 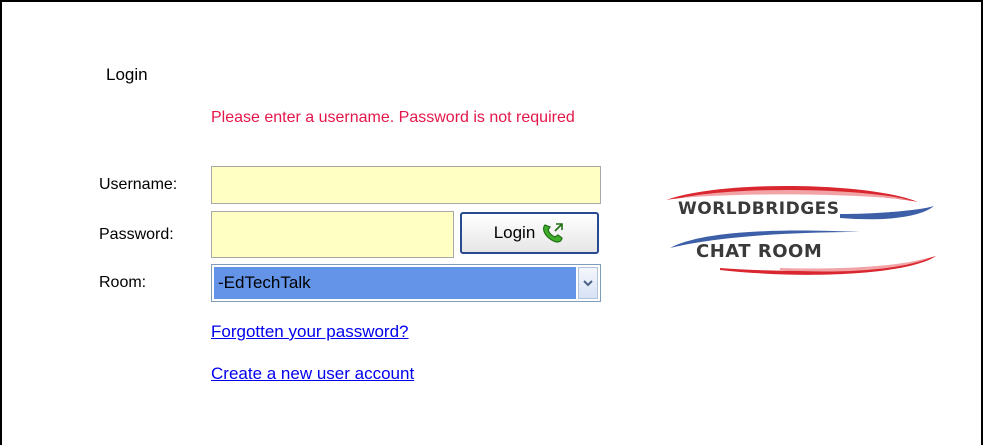 What do you see at coordinates (395, 283) in the screenshot?
I see `room-selected-value: -EdTechTalk` at bounding box center [395, 283].